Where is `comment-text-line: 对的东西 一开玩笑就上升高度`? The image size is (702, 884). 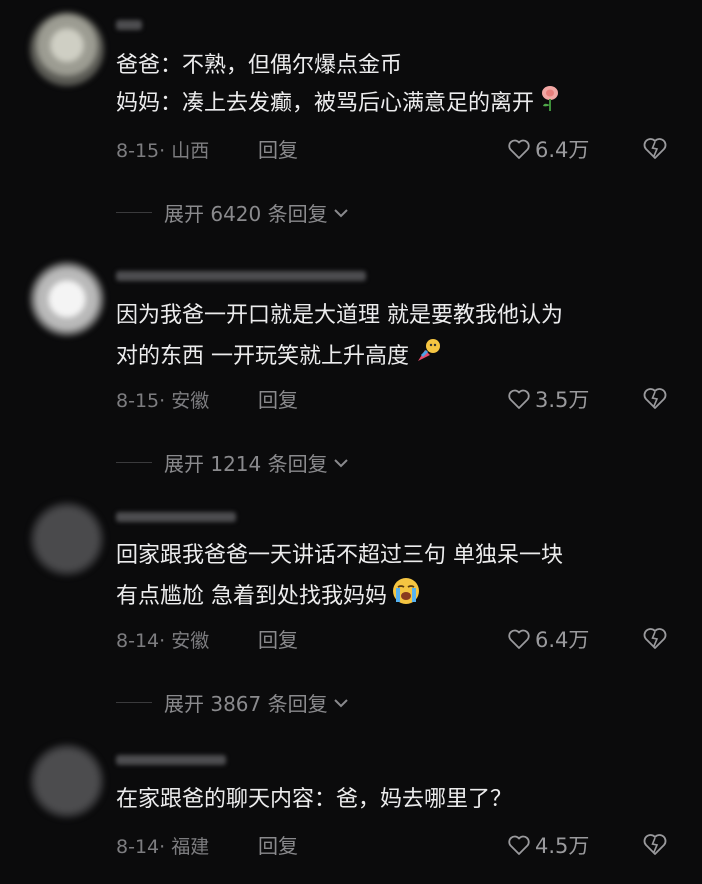
comment-text-line: 对的东西 一开玩笑就上升高度 is located at coordinates (279, 357).